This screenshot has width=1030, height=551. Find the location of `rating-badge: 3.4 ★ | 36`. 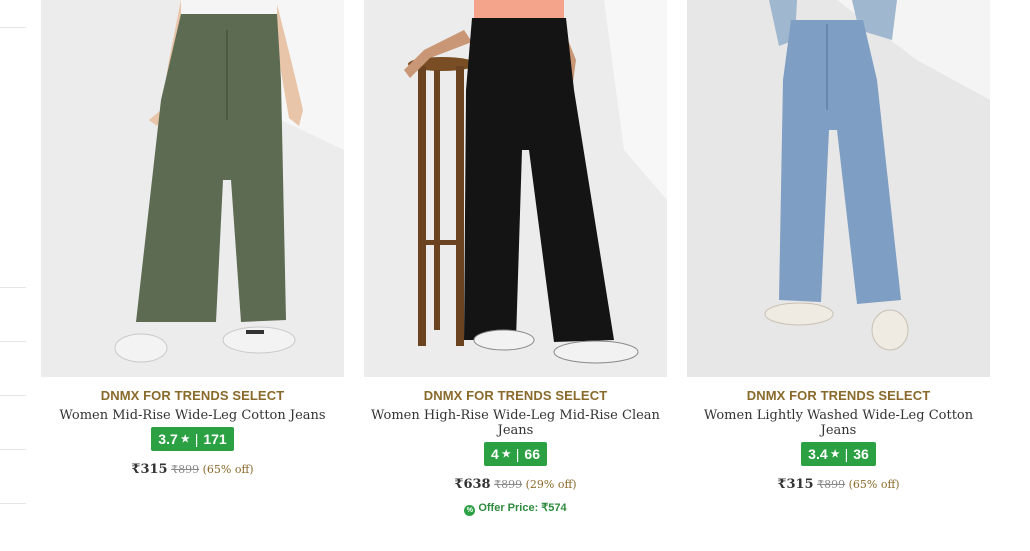

rating-badge: 3.4 ★ | 36 is located at coordinates (838, 454).